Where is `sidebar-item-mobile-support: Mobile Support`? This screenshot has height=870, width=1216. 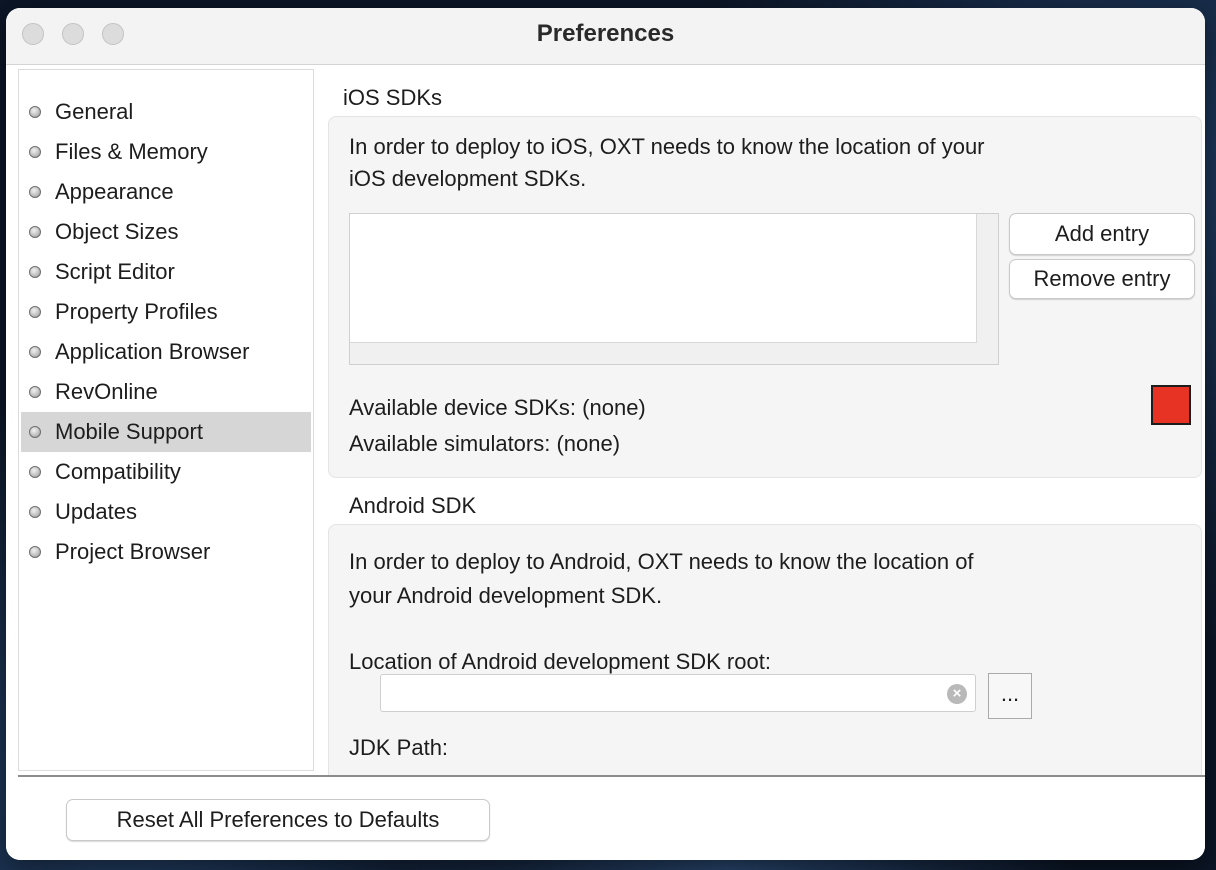
sidebar-item-mobile-support: Mobile Support is located at coordinates (166, 432).